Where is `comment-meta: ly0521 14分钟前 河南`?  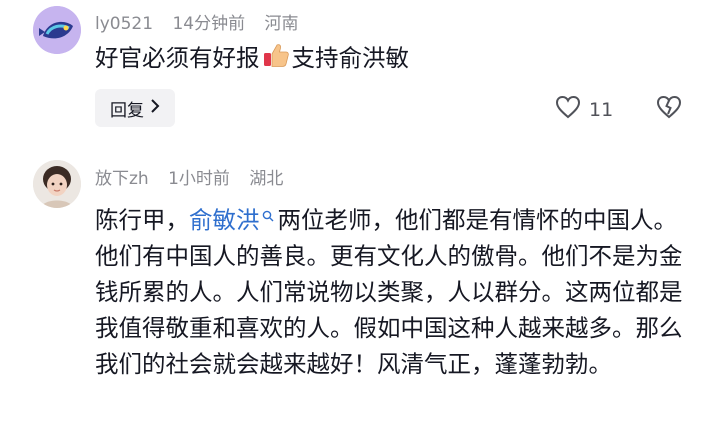 comment-meta: ly0521 14分钟前 河南 is located at coordinates (204, 21).